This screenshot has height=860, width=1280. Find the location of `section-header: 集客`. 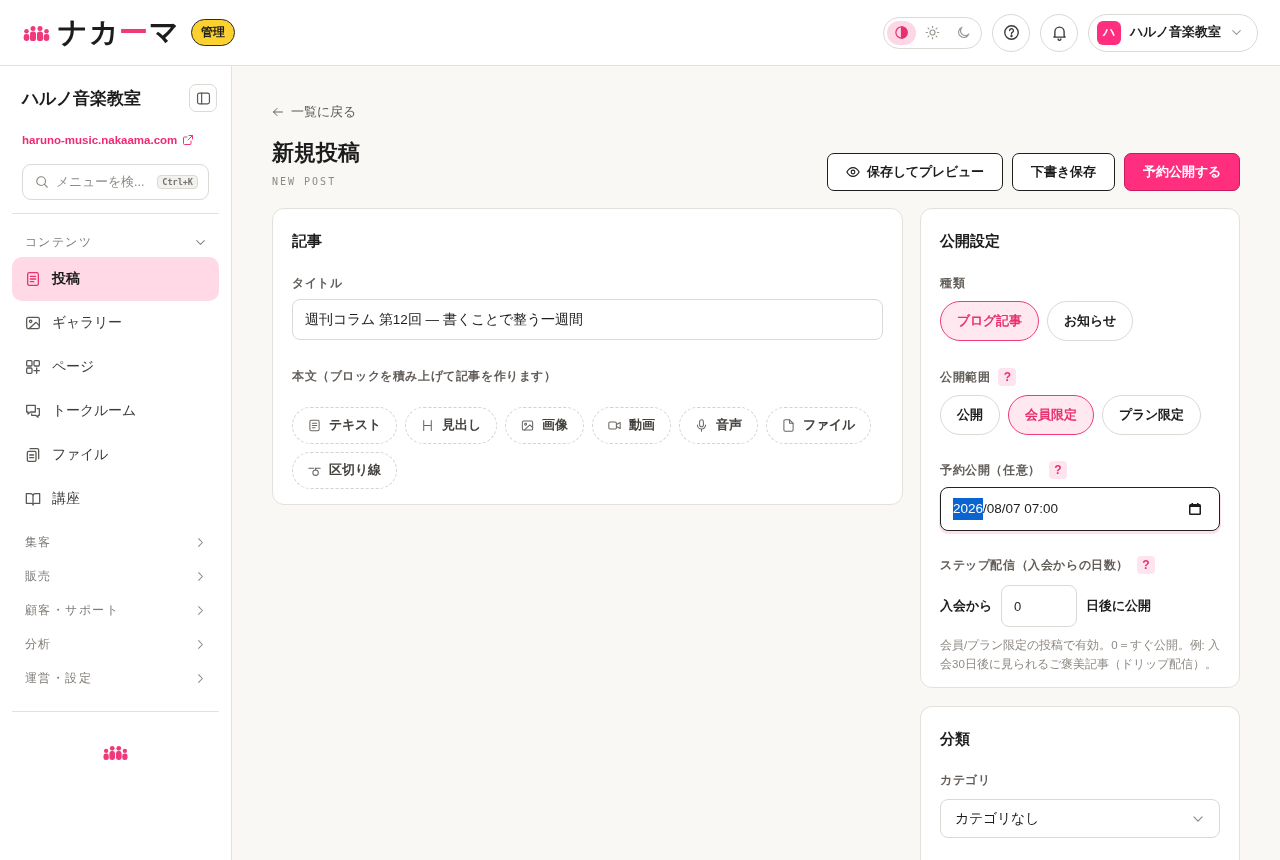

section-header: 集客 is located at coordinates (115, 542).